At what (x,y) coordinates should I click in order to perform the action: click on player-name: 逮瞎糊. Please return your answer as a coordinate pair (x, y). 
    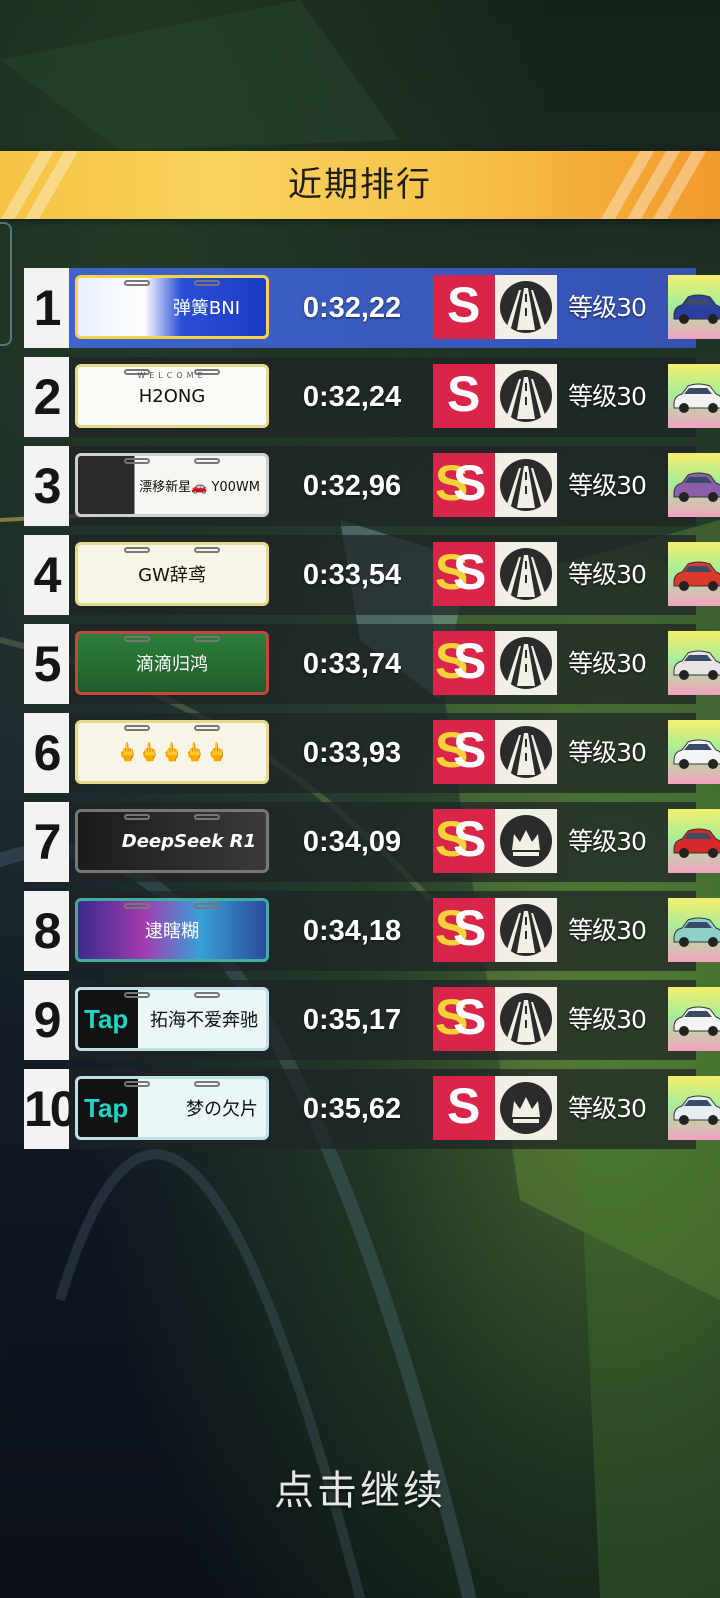
    Looking at the image, I should click on (172, 931).